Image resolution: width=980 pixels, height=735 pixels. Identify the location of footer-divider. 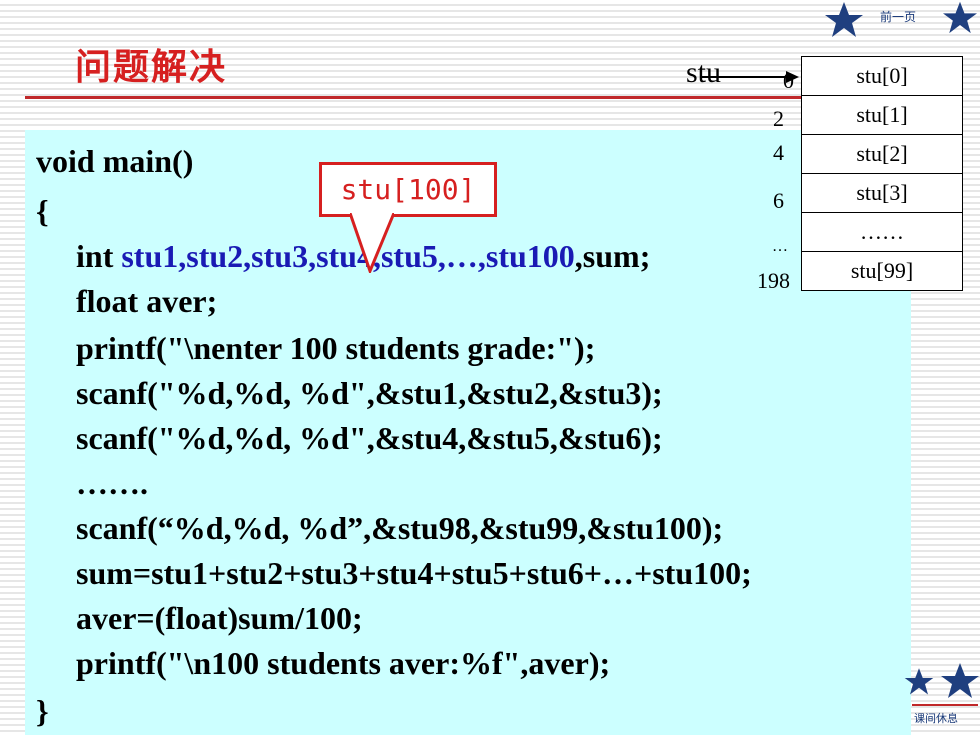
(945, 705).